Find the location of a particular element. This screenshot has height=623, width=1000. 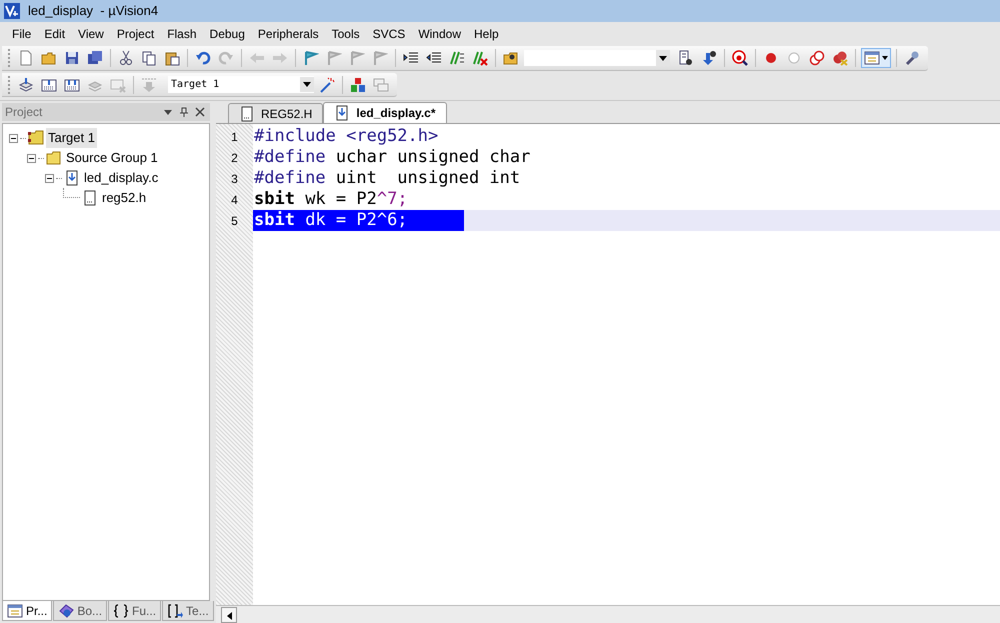

target-tree-icon is located at coordinates (36, 138).